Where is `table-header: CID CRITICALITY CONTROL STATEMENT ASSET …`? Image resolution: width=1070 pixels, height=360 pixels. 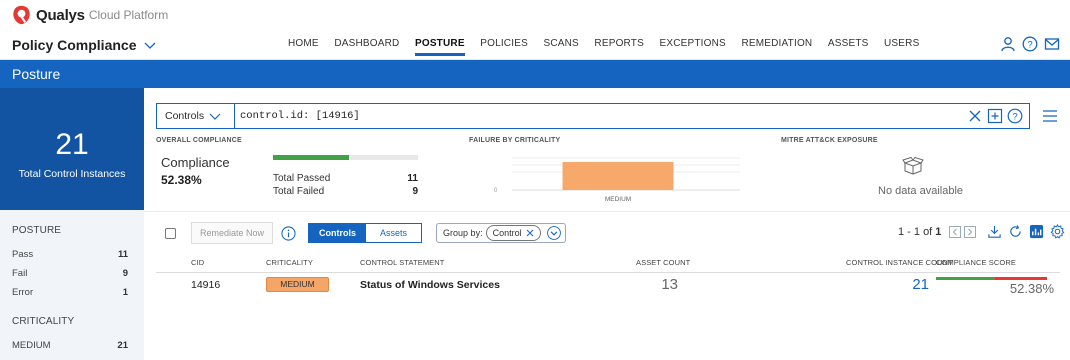
table-header: CID CRITICALITY CONTROL STATEMENT ASSET … is located at coordinates (608, 265).